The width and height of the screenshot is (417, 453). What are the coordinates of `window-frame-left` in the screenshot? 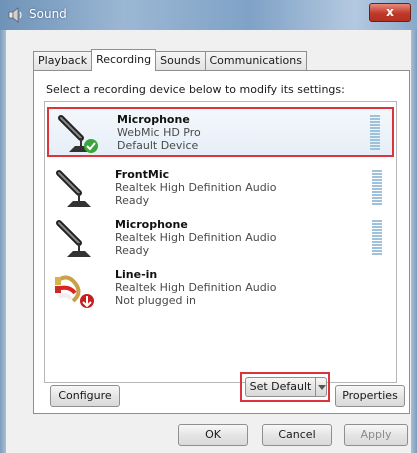 It's located at (3, 241).